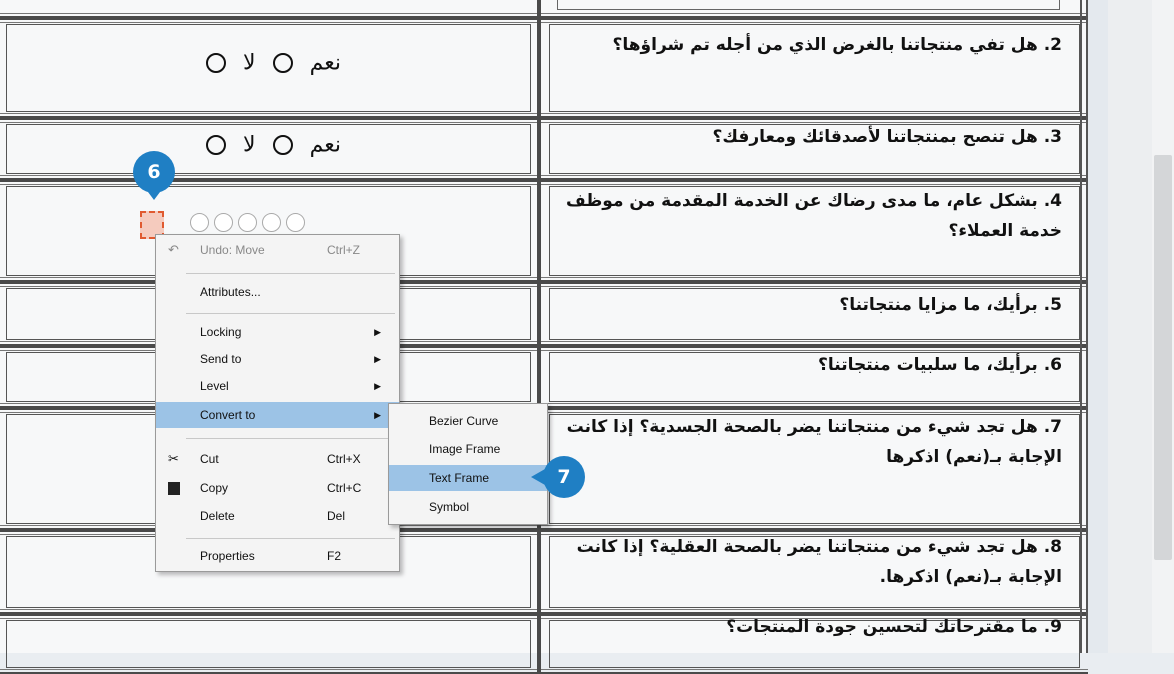 The image size is (1174, 674). Describe the element at coordinates (950, 305) in the screenshot. I see `question-text: 5. برأيك، ما مزايا منتجاتنا؟` at that location.